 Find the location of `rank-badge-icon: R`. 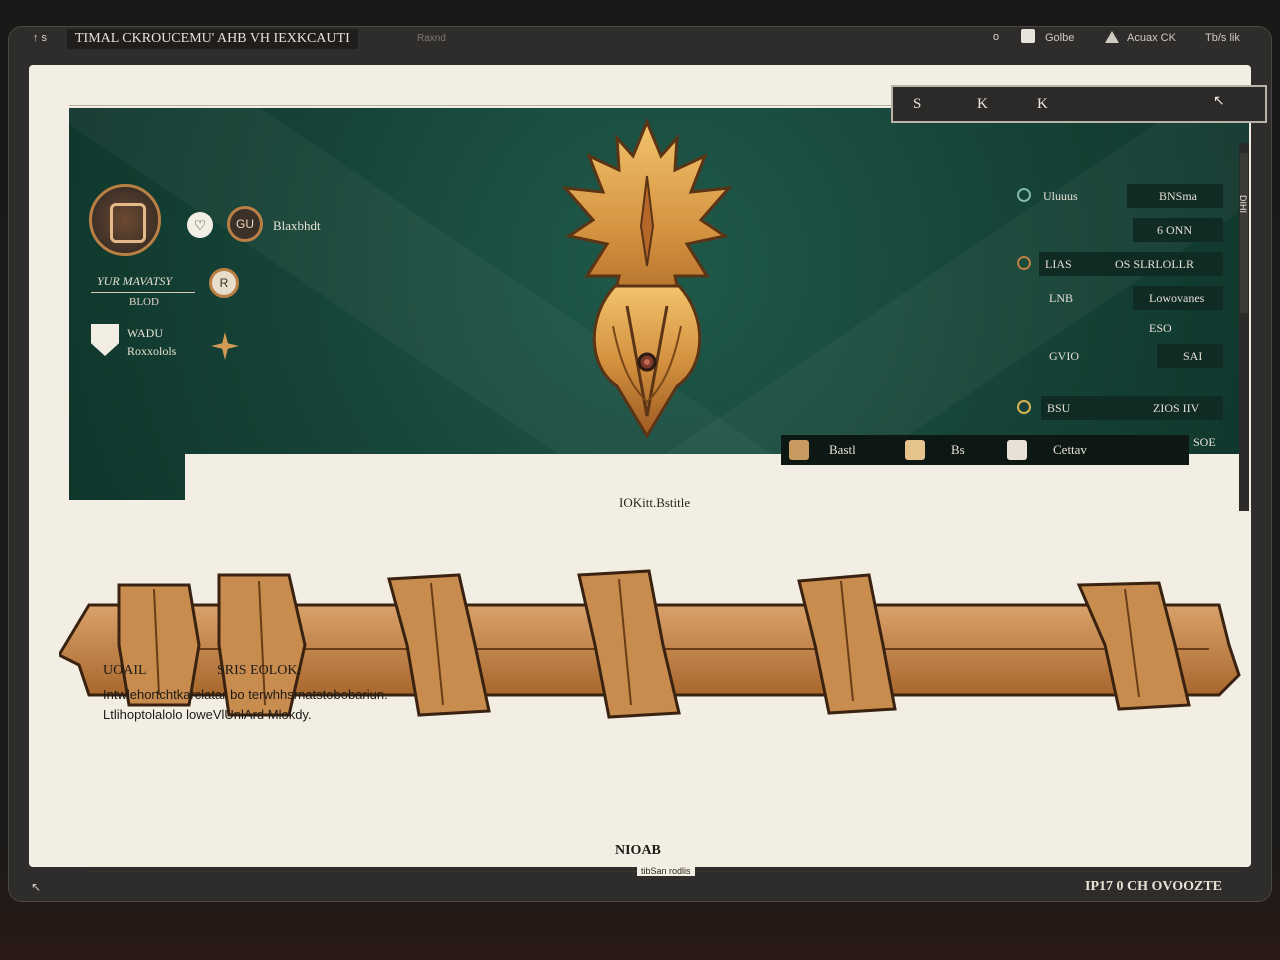

rank-badge-icon: R is located at coordinates (224, 283).